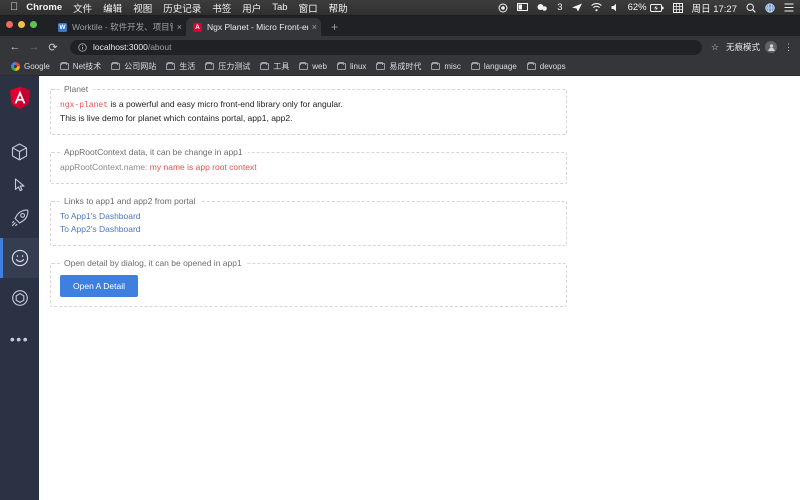  Describe the element at coordinates (187, 66) in the screenshot. I see `bookmark-label: 生活` at that location.